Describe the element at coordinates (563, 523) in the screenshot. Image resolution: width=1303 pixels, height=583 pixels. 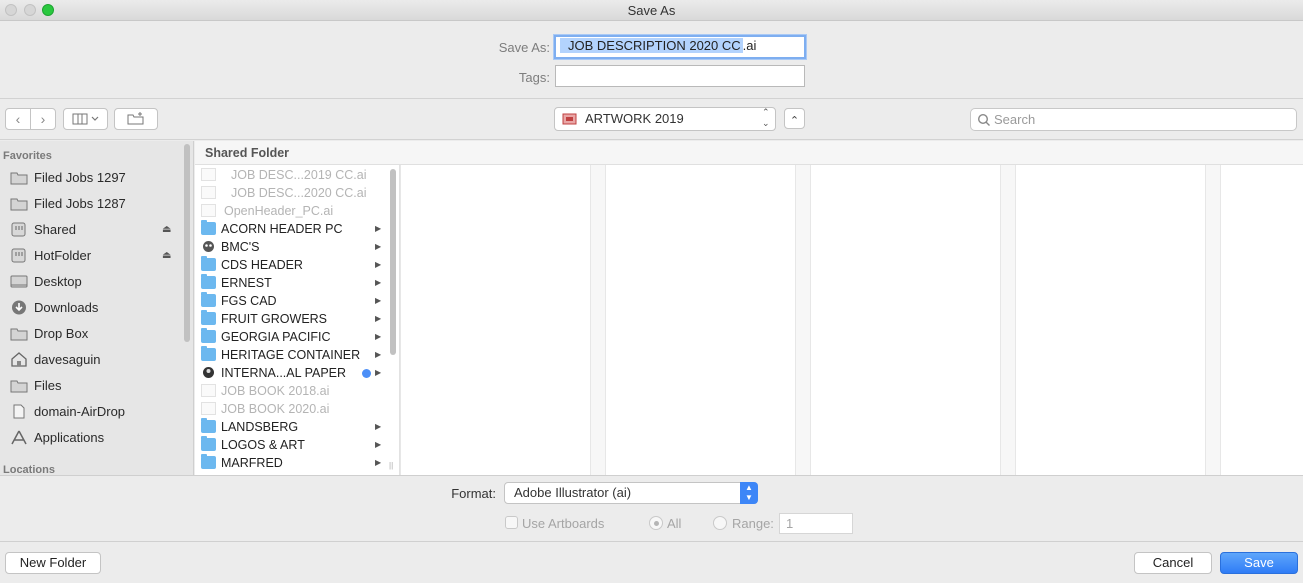
I see `use-artboards-label: Use Artboards` at that location.